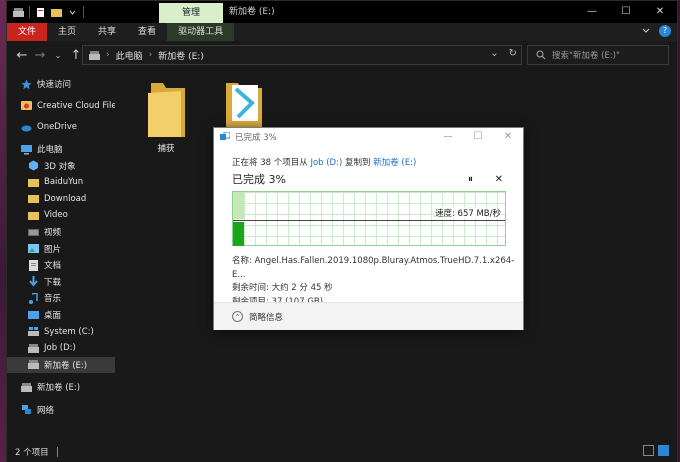  Describe the element at coordinates (33, 232) in the screenshot. I see `video-icon` at that location.